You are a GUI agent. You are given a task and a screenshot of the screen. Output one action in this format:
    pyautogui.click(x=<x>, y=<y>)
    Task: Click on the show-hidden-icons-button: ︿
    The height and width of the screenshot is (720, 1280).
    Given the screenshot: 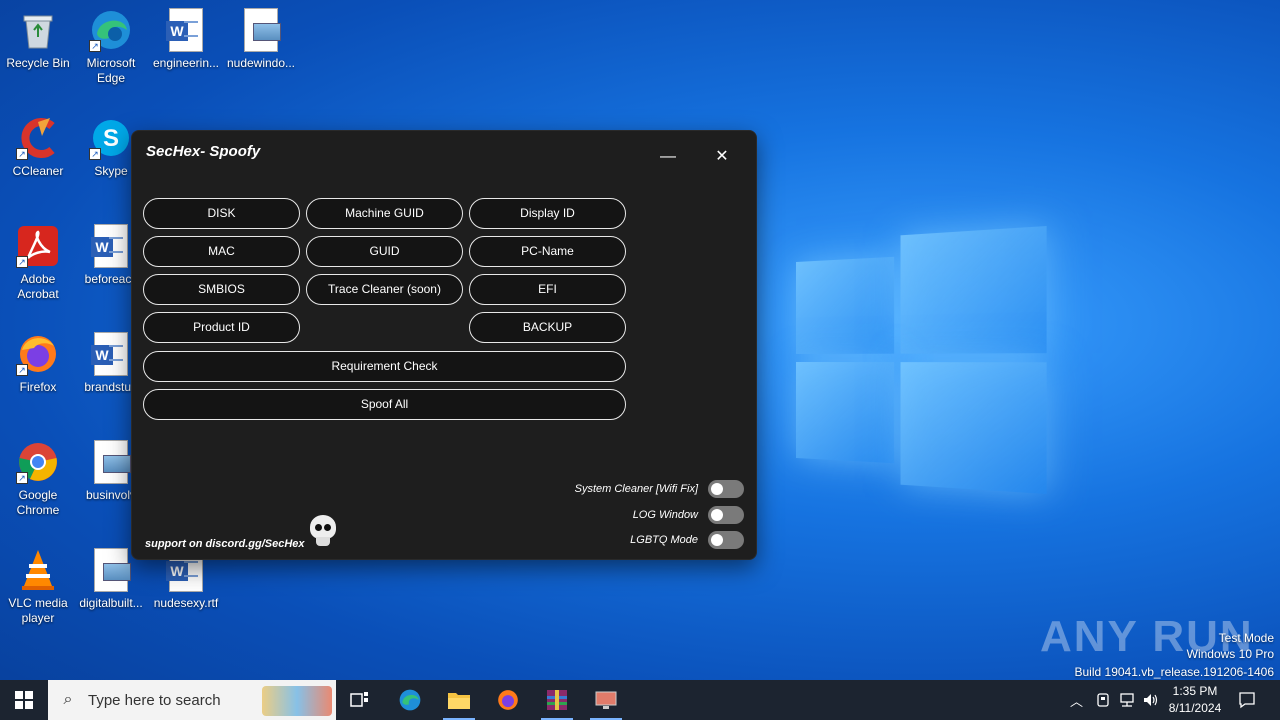 What is the action you would take?
    pyautogui.click(x=1076, y=700)
    